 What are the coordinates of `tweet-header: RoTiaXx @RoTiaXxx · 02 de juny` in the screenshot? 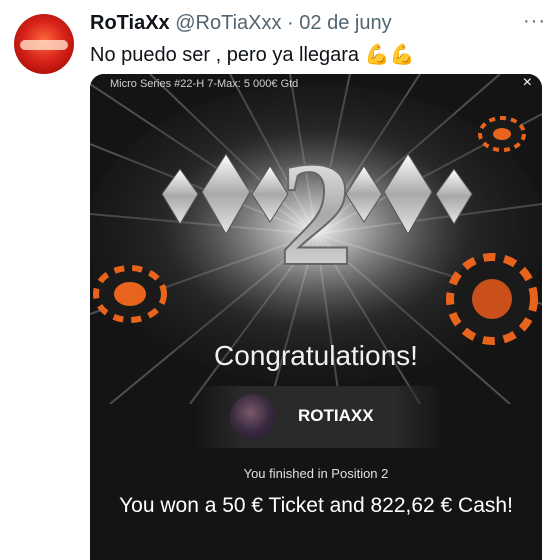 It's located at (241, 23).